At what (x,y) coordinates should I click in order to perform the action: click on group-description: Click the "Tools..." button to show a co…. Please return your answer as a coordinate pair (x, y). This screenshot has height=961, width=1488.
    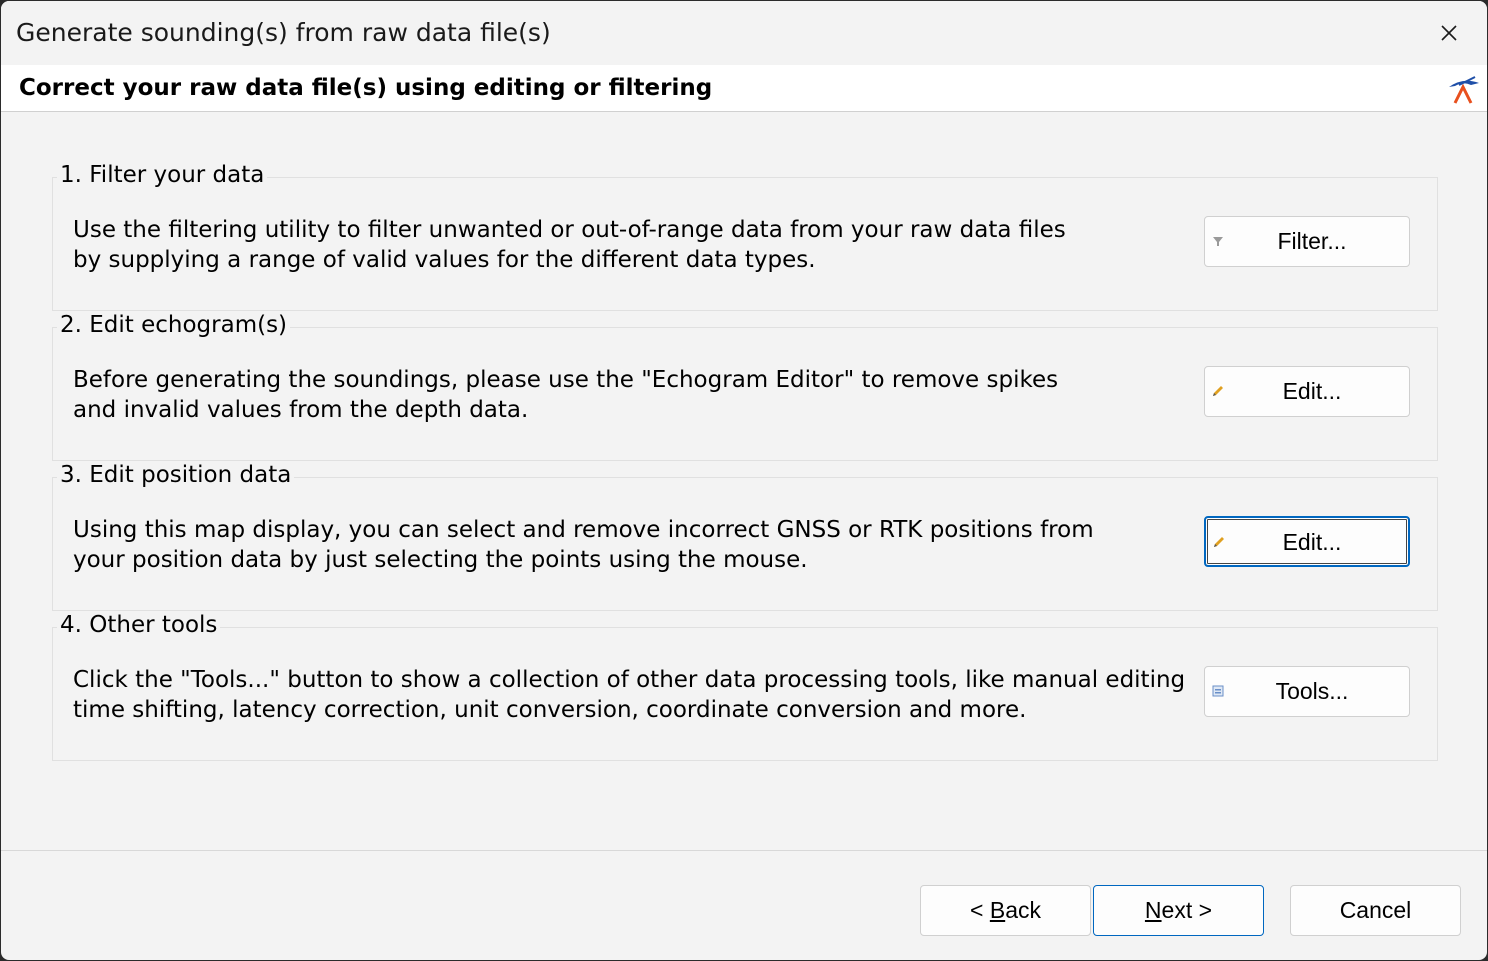
    Looking at the image, I should click on (629, 695).